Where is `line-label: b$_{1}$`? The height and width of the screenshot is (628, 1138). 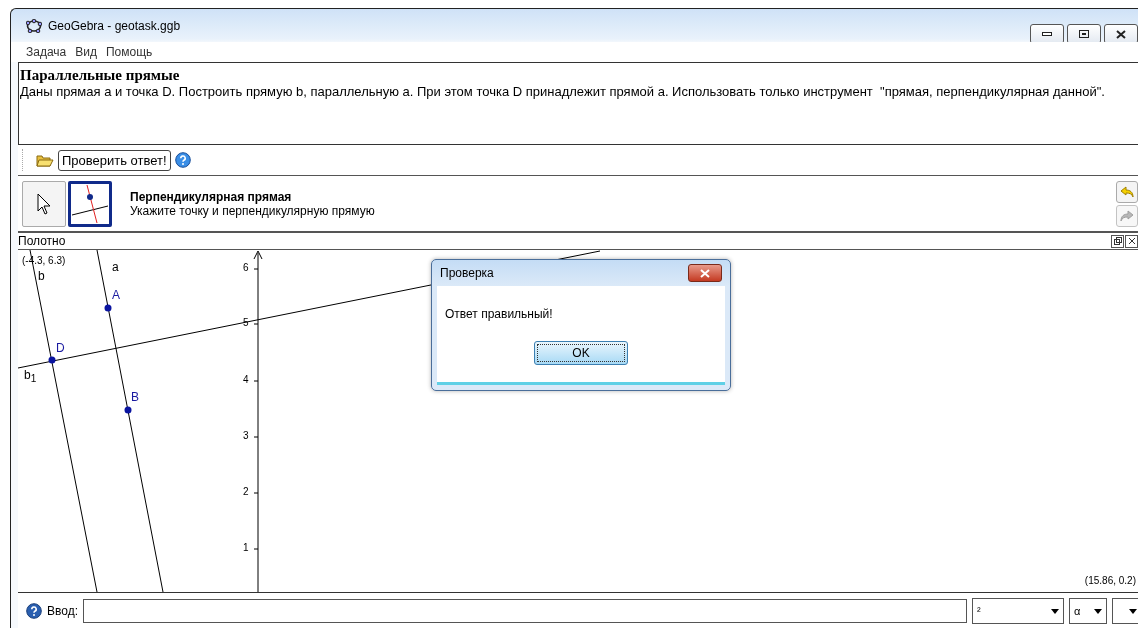
line-label: b$_{1}$ is located at coordinates (30, 376).